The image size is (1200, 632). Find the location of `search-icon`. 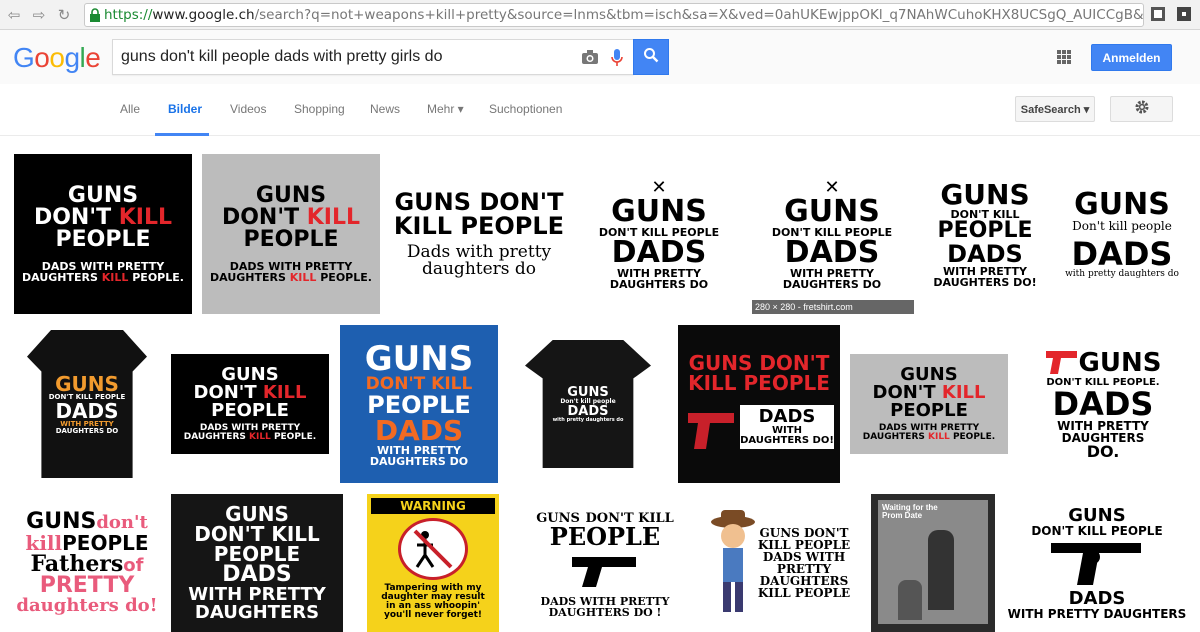

search-icon is located at coordinates (651, 57).